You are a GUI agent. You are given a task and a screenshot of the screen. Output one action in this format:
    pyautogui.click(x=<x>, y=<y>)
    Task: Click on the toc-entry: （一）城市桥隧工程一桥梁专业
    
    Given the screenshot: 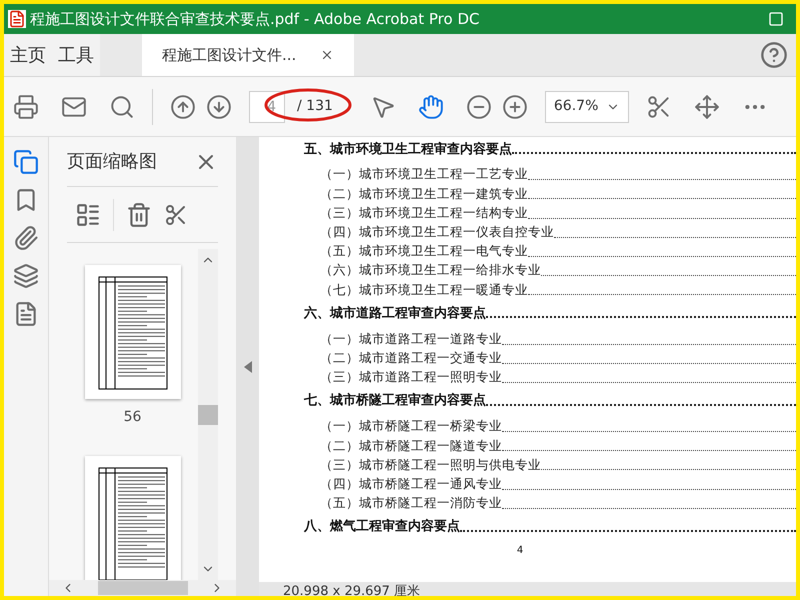 What is the action you would take?
    pyautogui.click(x=411, y=426)
    